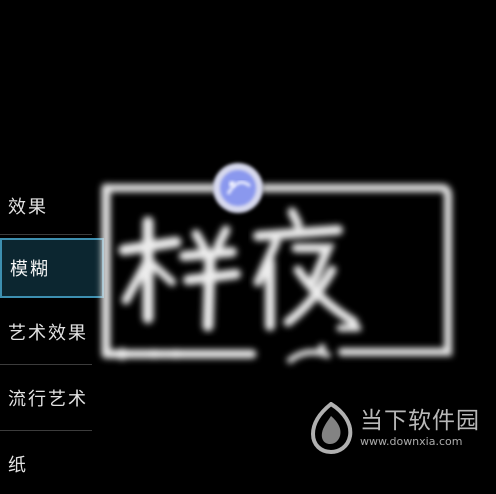  I want to click on effect-item-blur: 模糊, so click(52, 268).